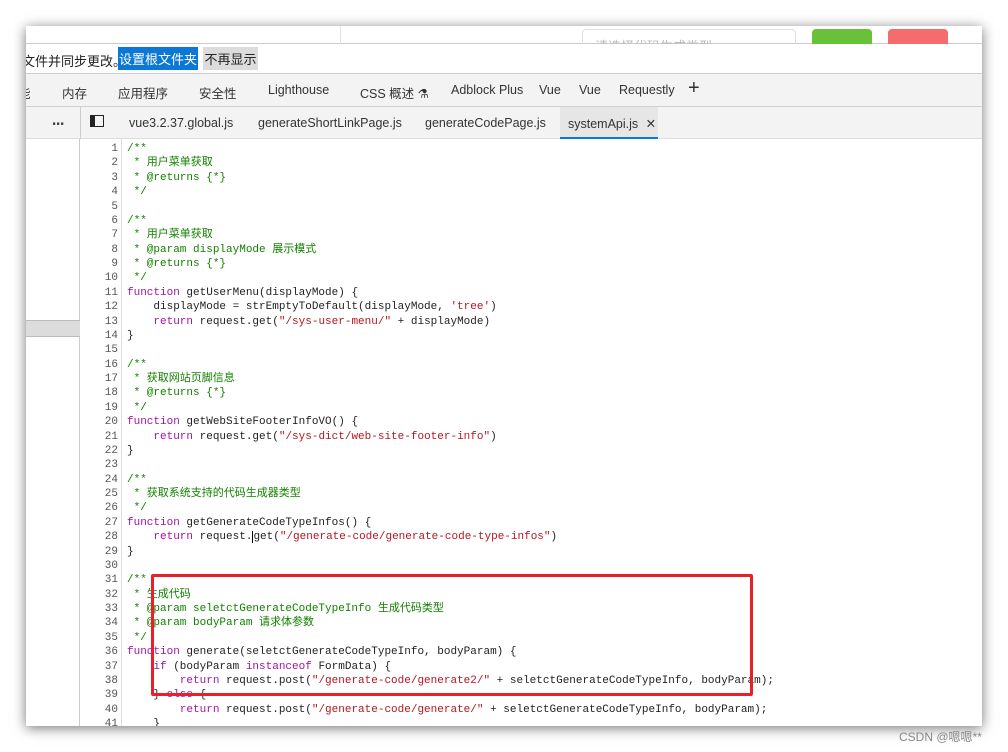 This screenshot has height=752, width=1008. Describe the element at coordinates (531, 595) in the screenshot. I see `code-line: 32 * 生成代码` at that location.